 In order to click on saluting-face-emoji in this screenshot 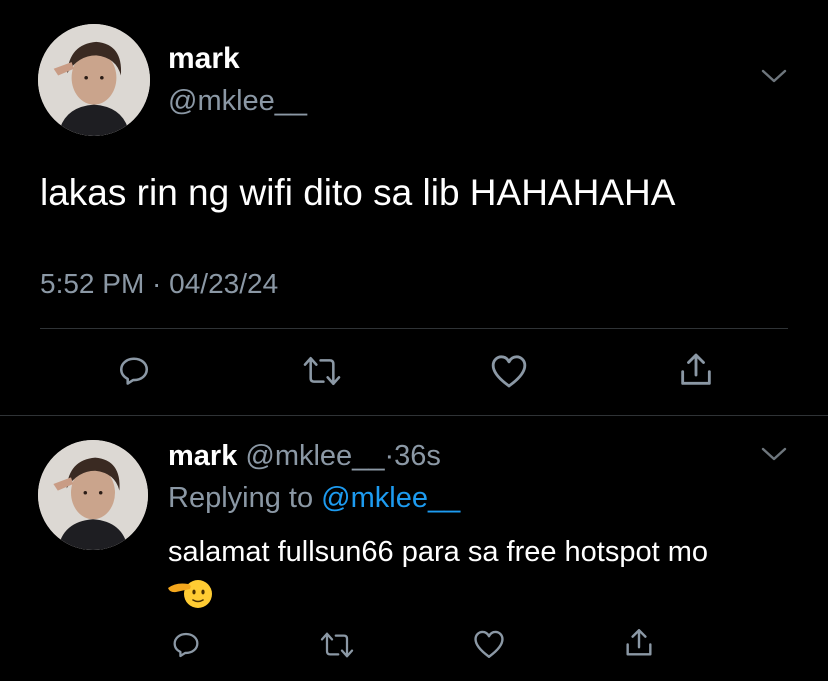, I will do `click(190, 593)`.